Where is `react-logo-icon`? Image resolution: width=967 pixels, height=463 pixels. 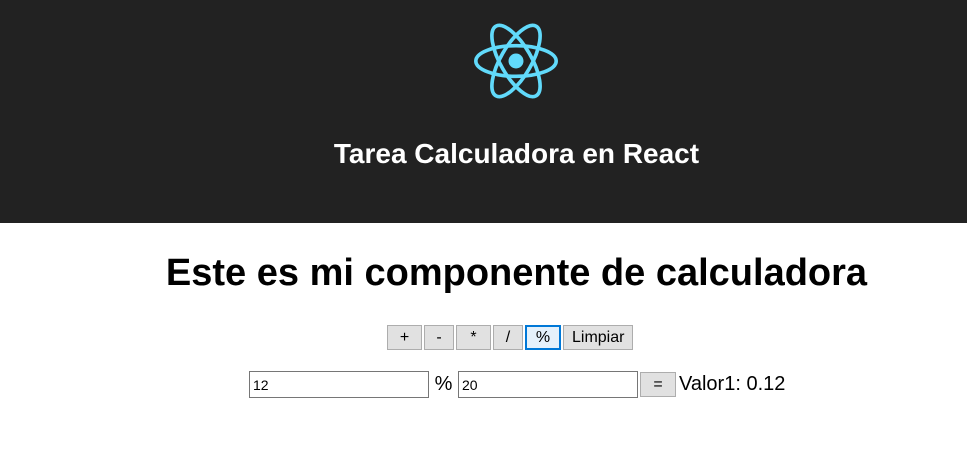
react-logo-icon is located at coordinates (516, 61).